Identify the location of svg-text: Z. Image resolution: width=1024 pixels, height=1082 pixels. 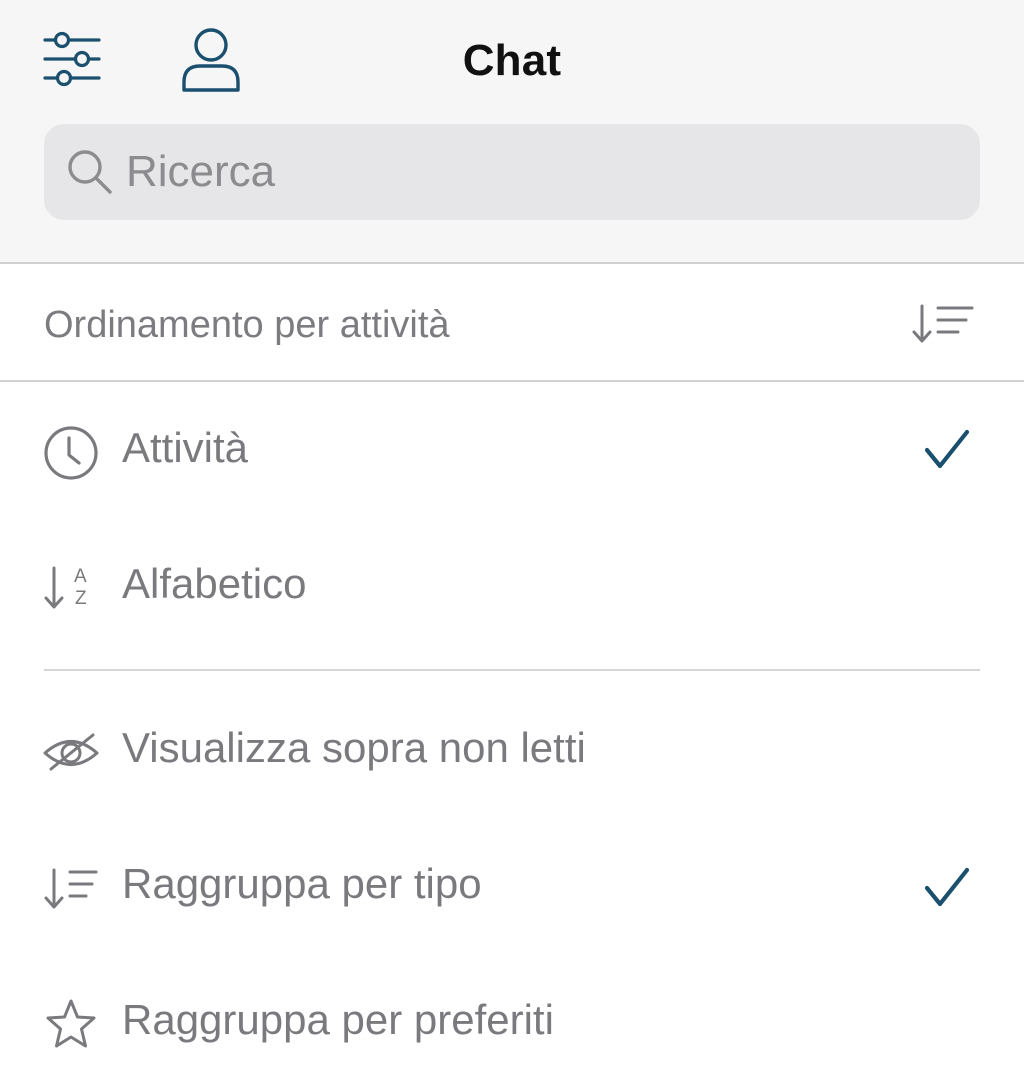
(81, 598).